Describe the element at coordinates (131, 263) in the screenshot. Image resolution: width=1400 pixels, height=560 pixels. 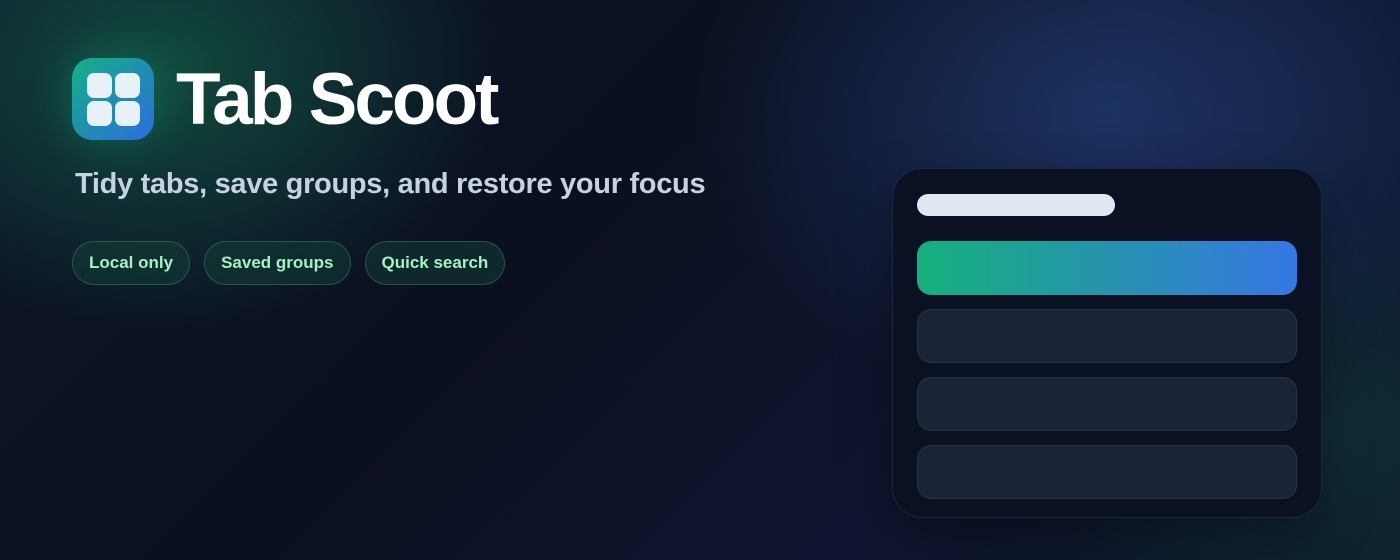
I see `feature-pill-local-only: Local only` at that location.